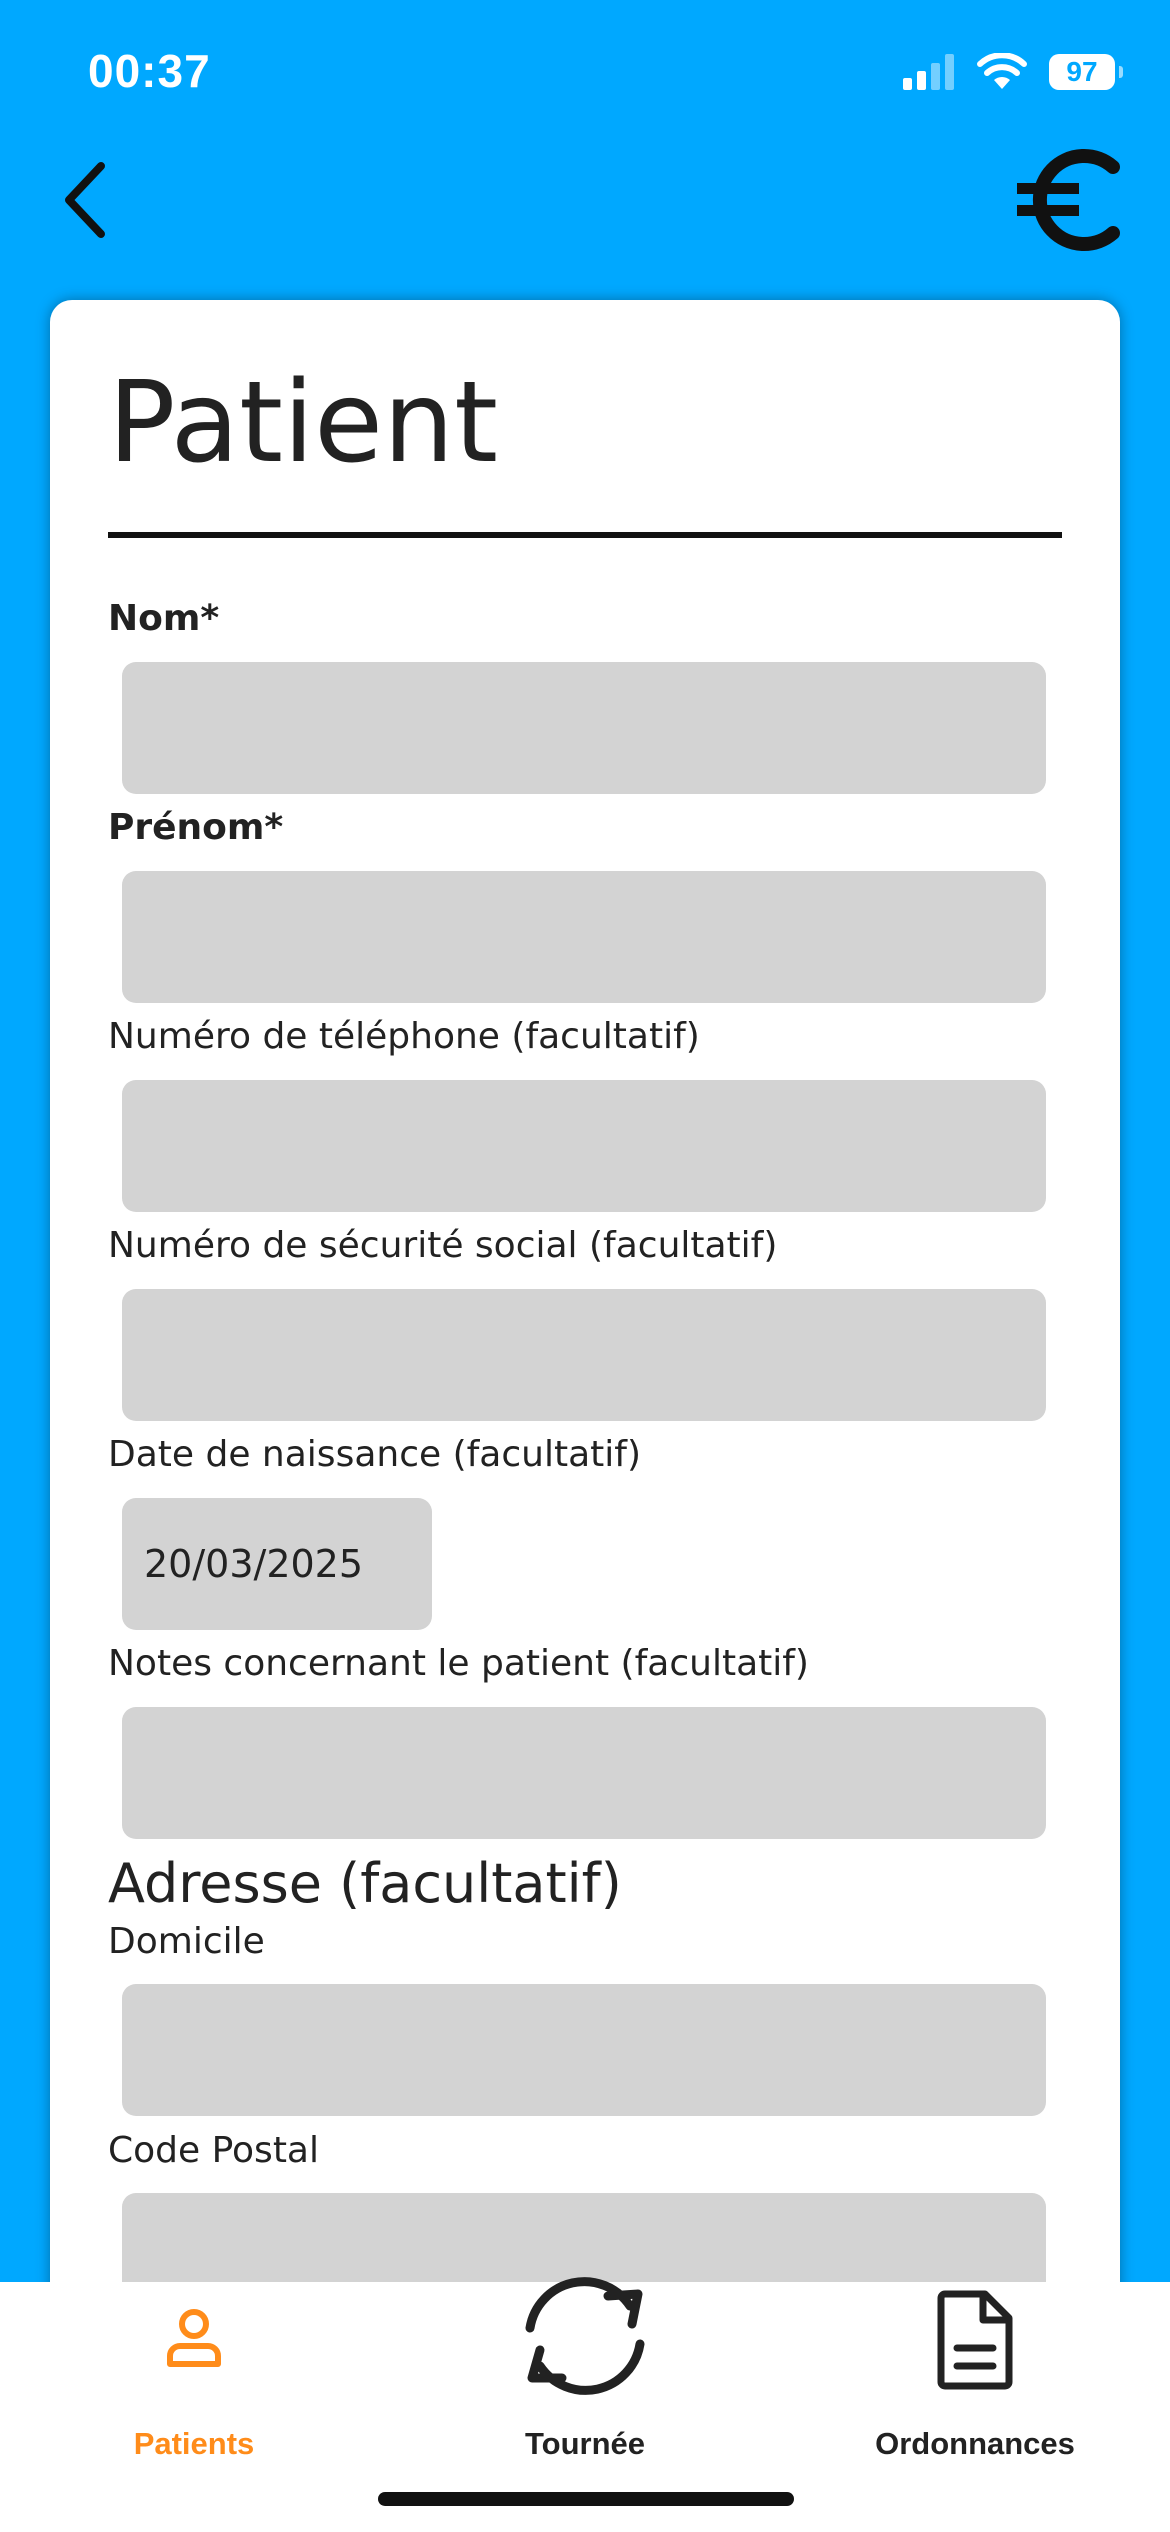 The height and width of the screenshot is (2532, 1170). I want to click on date-naissance-value: 20/03/2025, so click(254, 1564).